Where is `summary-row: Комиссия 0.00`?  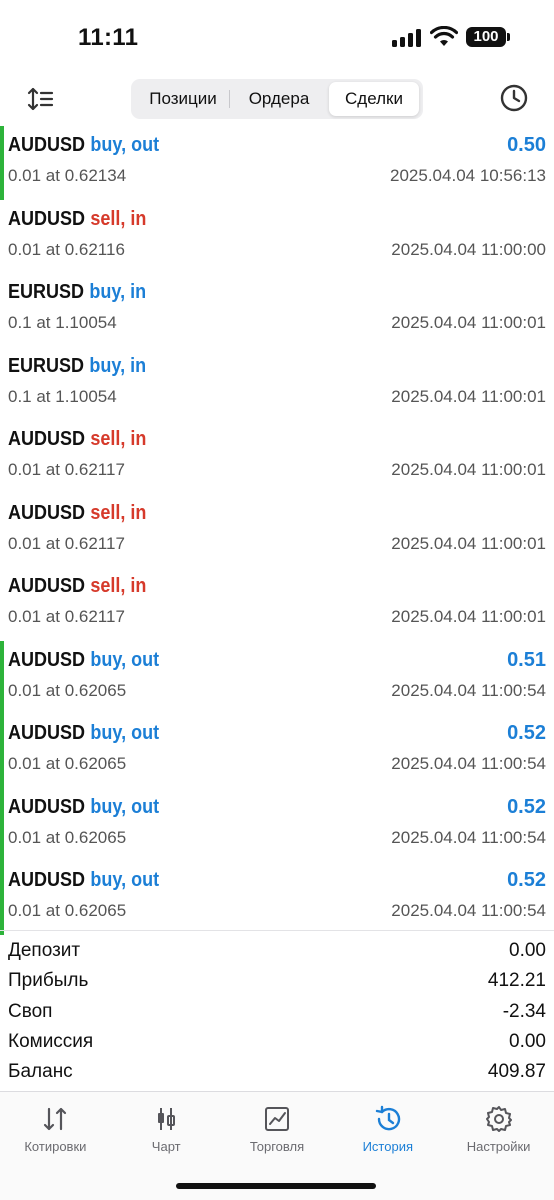
summary-row: Комиссия 0.00 is located at coordinates (277, 1043).